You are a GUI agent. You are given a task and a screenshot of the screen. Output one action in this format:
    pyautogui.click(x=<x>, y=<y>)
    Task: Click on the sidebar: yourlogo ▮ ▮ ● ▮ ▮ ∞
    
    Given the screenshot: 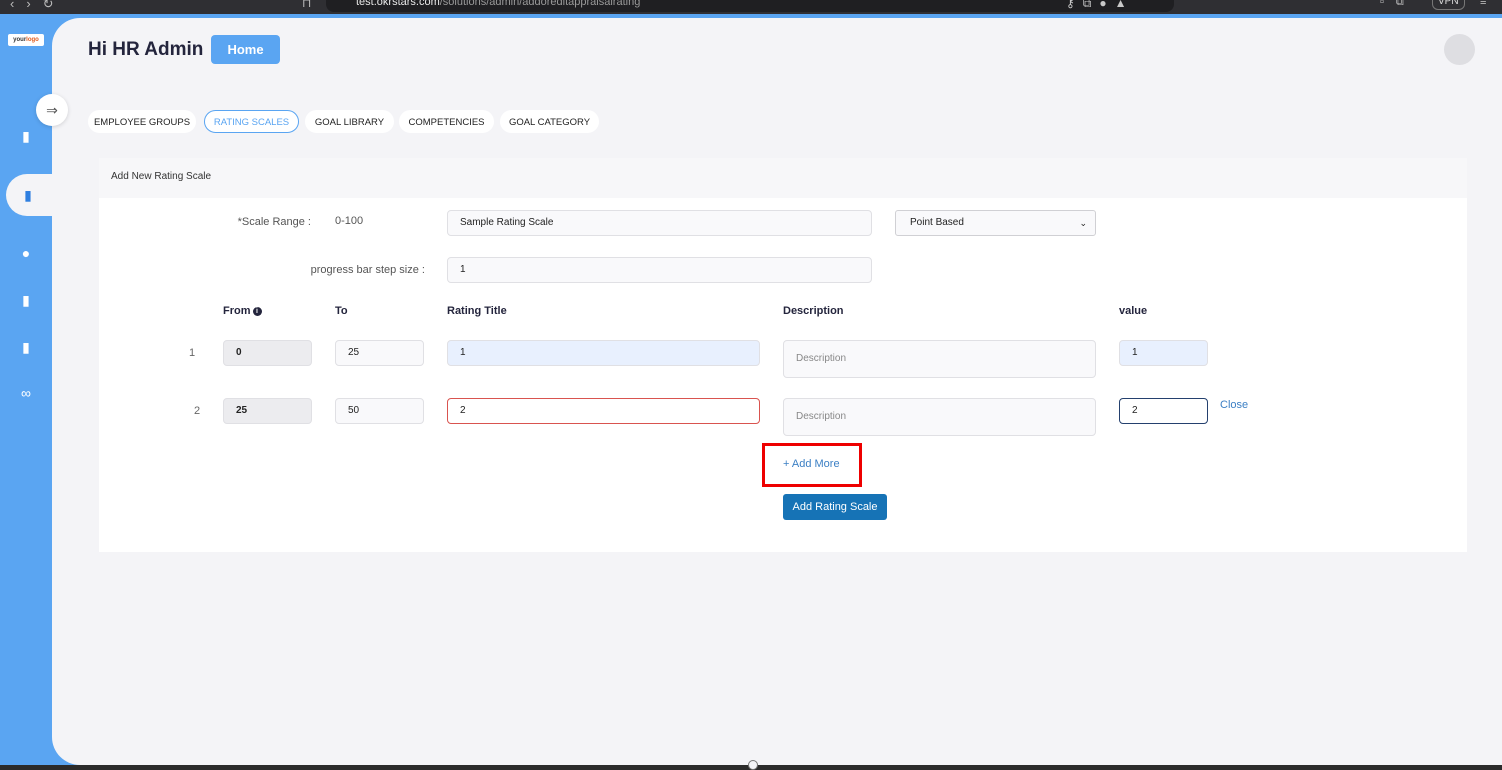 What is the action you would take?
    pyautogui.click(x=32, y=389)
    